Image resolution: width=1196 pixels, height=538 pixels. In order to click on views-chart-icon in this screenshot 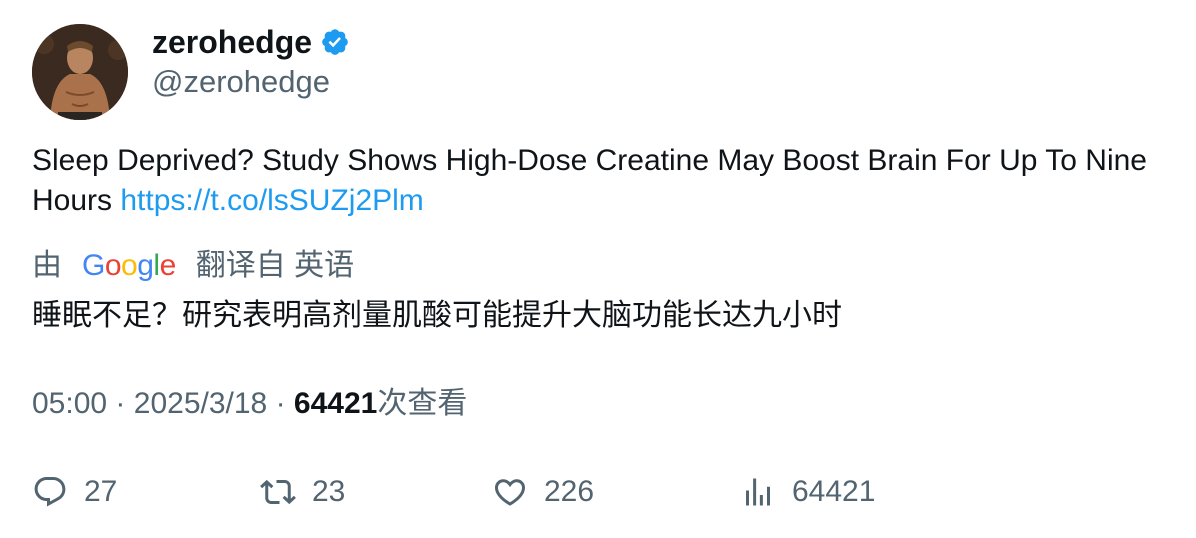, I will do `click(758, 492)`.